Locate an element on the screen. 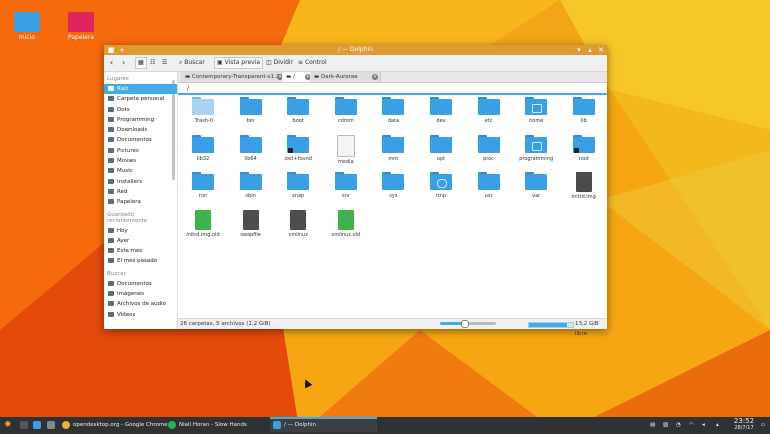 This screenshot has height=434, width=770. sidebar-item-trash: Papelera is located at coordinates (140, 202).